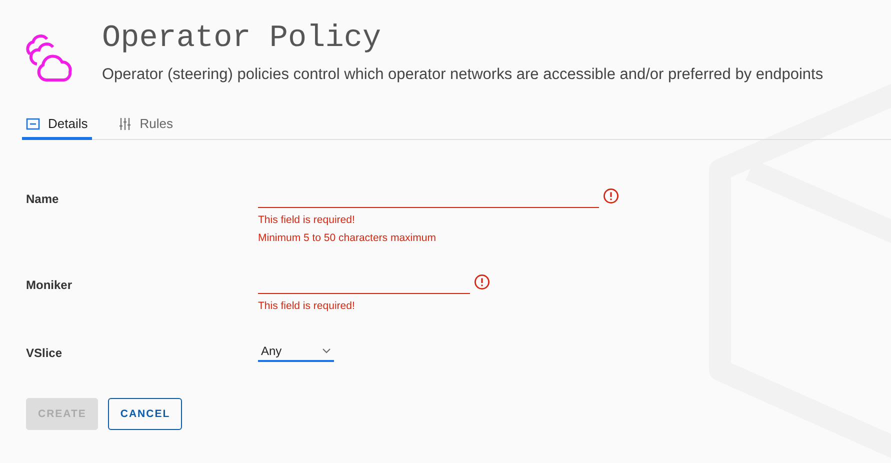  Describe the element at coordinates (347, 238) in the screenshot. I see `error-message: Minimum 5 to 50 characters maximum` at that location.